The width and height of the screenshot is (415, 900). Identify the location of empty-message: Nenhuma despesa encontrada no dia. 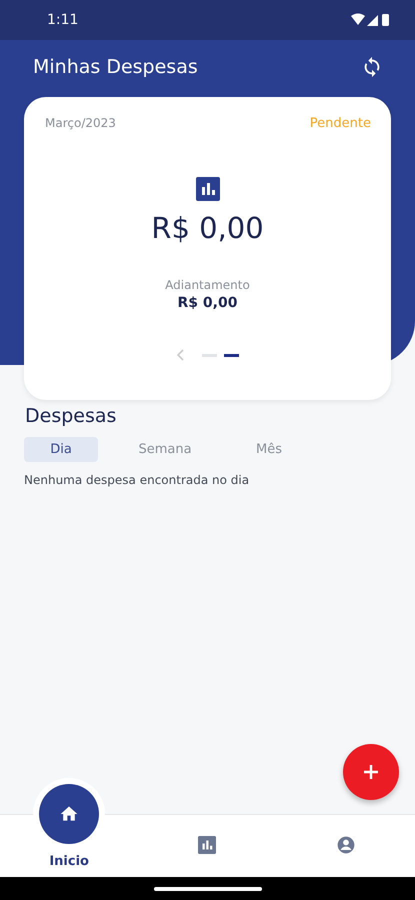
(137, 480).